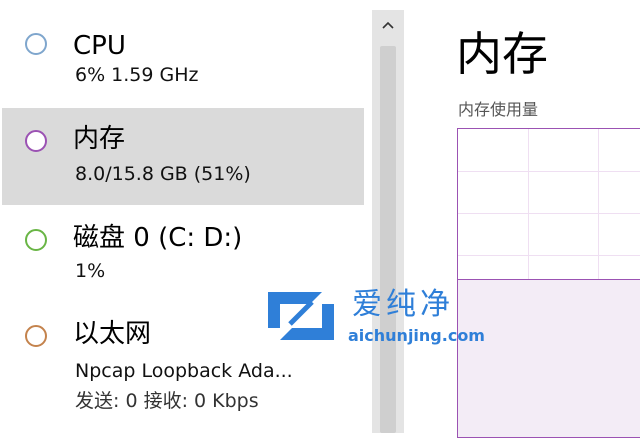  What do you see at coordinates (388, 239) in the screenshot?
I see `scrollbar-thumb` at bounding box center [388, 239].